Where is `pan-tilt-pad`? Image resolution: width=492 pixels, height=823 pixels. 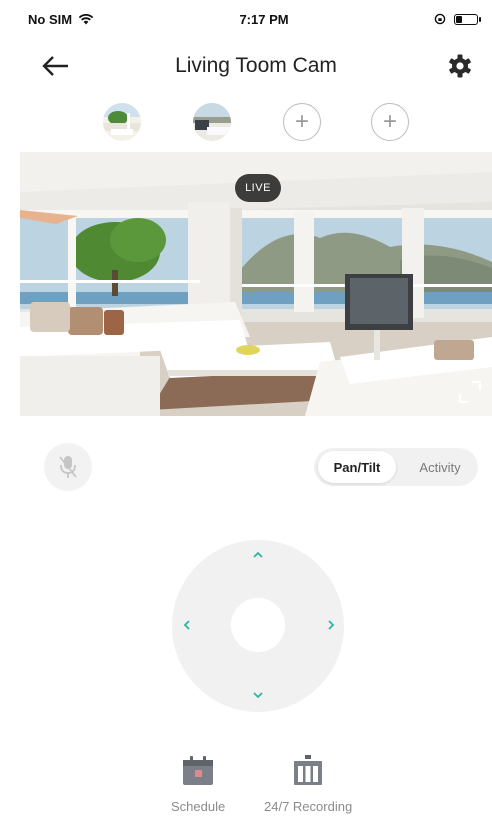 pan-tilt-pad is located at coordinates (258, 626).